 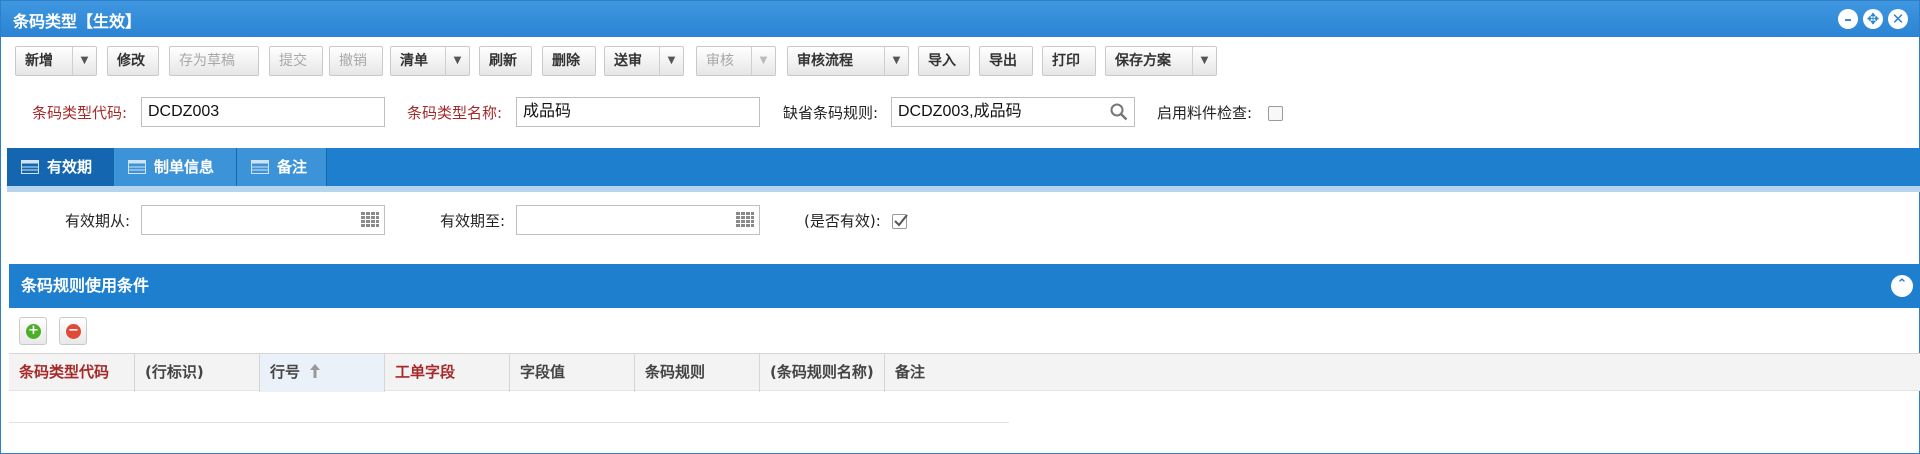 What do you see at coordinates (72, 373) in the screenshot?
I see `column-barcode-type-code: 条码类型代码` at bounding box center [72, 373].